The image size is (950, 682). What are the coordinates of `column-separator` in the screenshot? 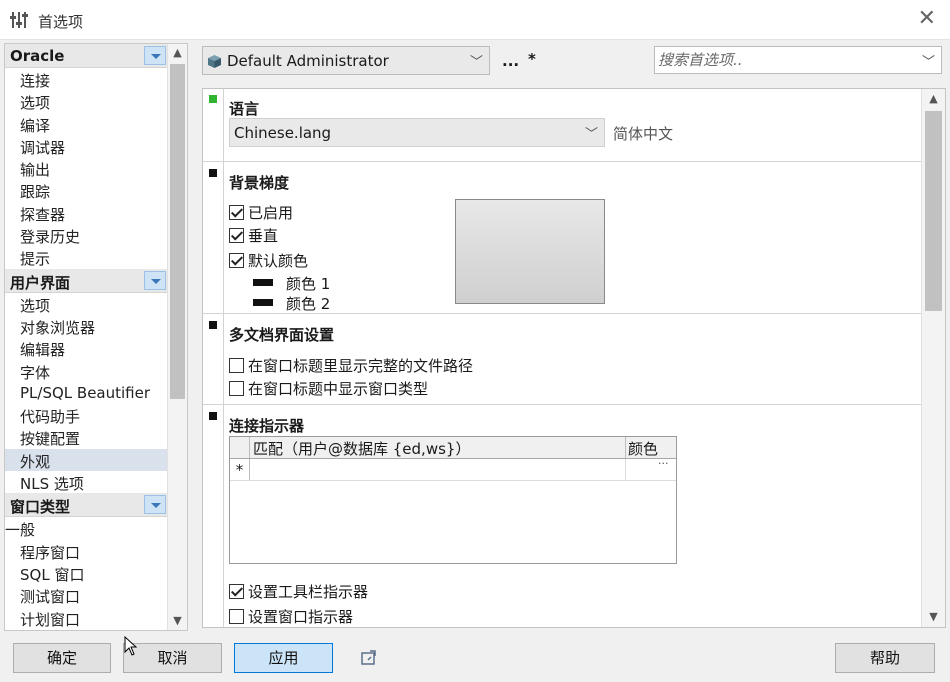 It's located at (625, 447).